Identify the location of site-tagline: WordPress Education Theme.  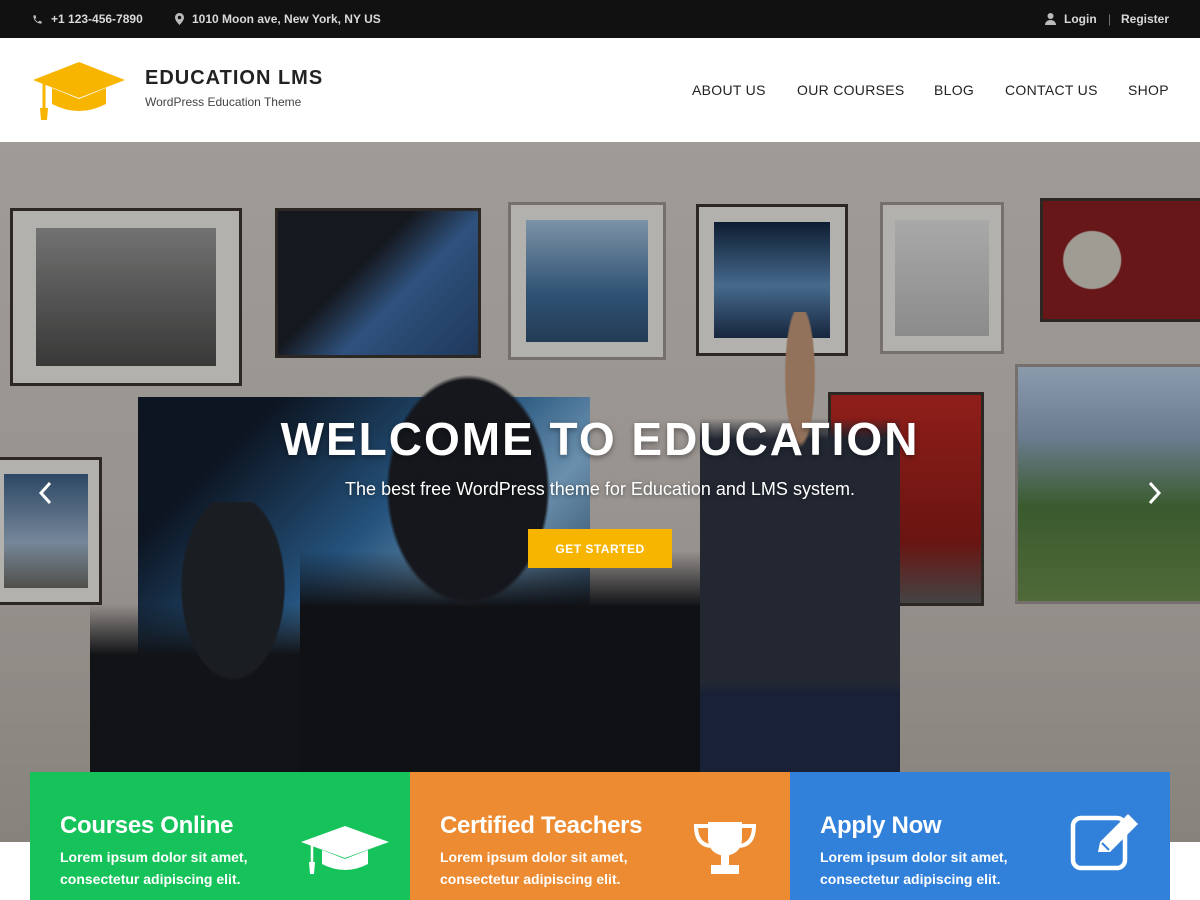
(223, 102).